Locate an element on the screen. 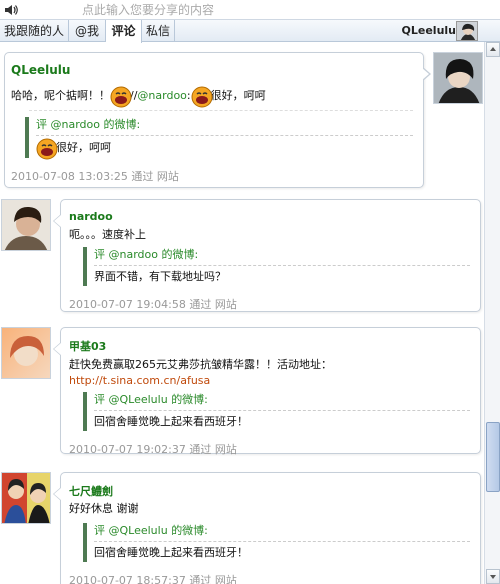  timestamp: 2010-07-07 19:04:58 is located at coordinates (127, 304).